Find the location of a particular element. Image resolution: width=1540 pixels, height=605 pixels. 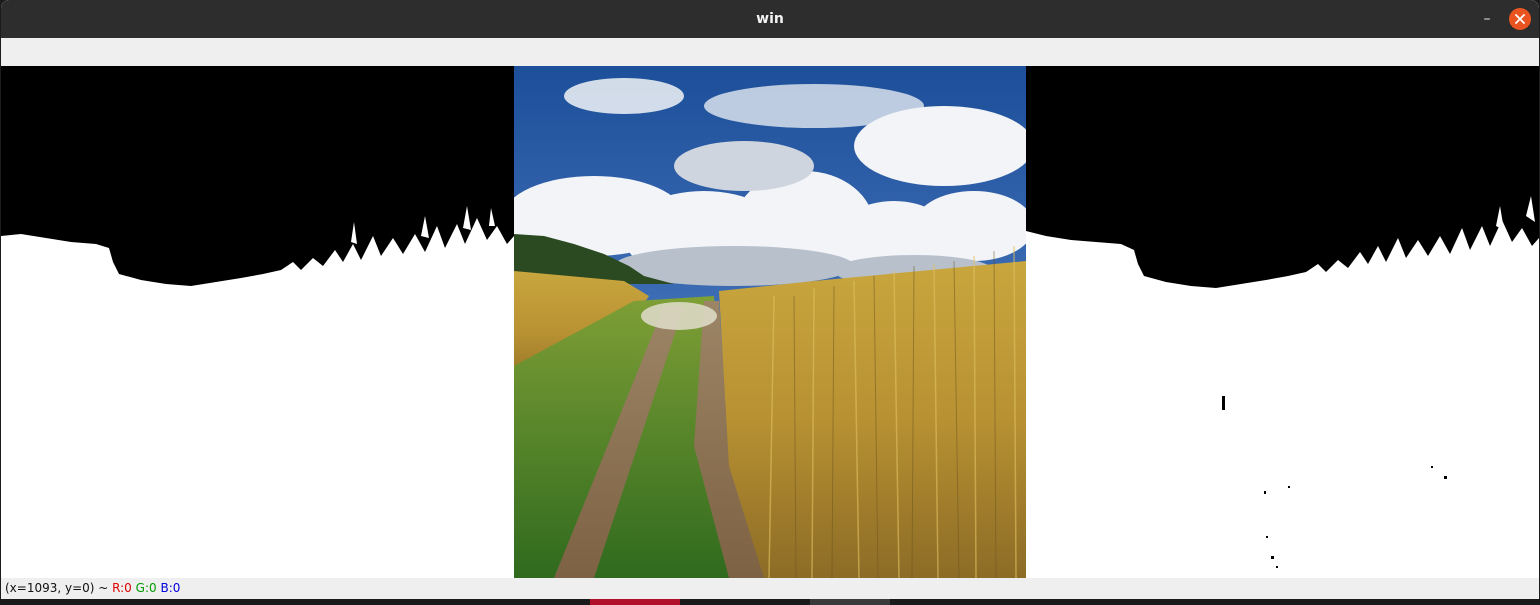

cursor-coords: (x=1093, y=0) ~ is located at coordinates (59, 588).